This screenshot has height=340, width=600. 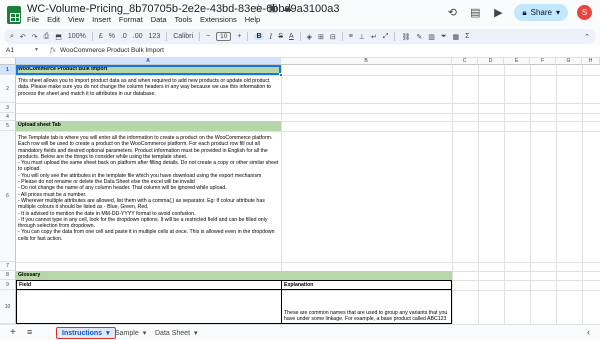 What do you see at coordinates (86, 333) in the screenshot?
I see `tab-instructions: Instructions ▾` at bounding box center [86, 333].